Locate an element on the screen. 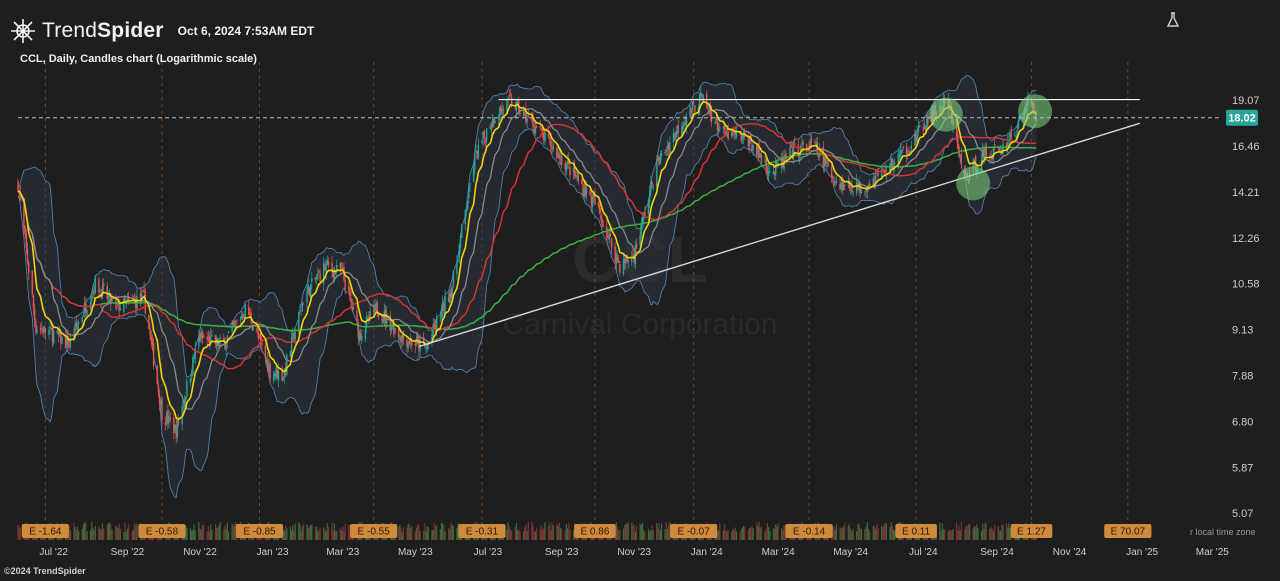 This screenshot has width=1280, height=581. earnings-label: E -0.07 is located at coordinates (694, 532).